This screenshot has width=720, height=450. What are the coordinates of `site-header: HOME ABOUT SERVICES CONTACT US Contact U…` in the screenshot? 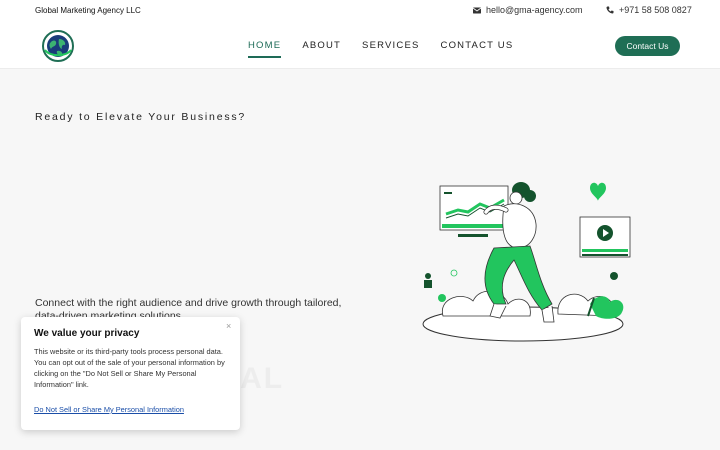 It's located at (360, 45).